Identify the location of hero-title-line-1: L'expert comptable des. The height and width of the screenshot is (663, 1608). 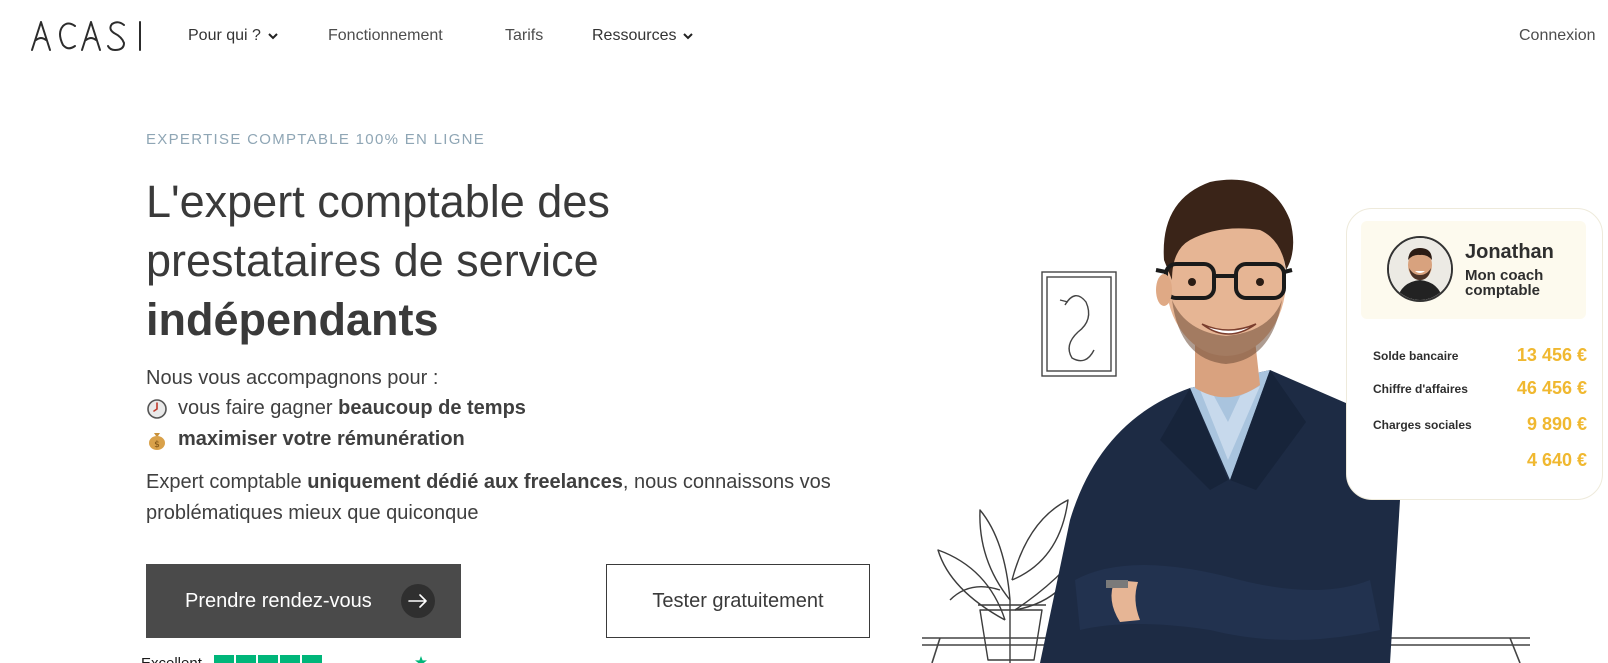
(378, 201).